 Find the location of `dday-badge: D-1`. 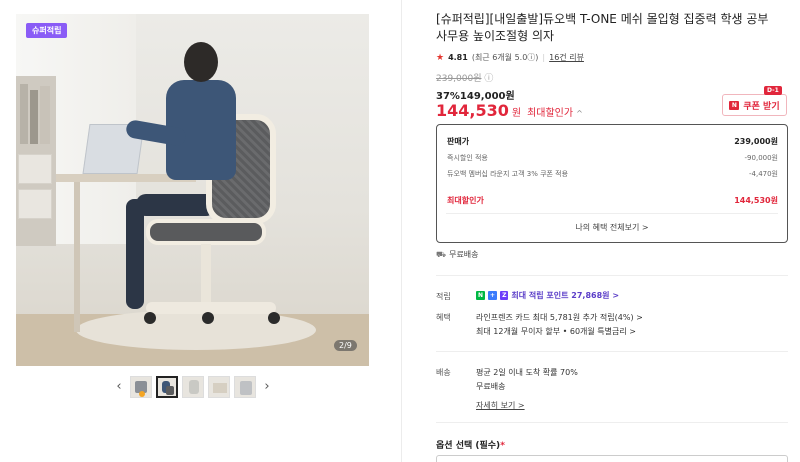

dday-badge: D-1 is located at coordinates (773, 90).